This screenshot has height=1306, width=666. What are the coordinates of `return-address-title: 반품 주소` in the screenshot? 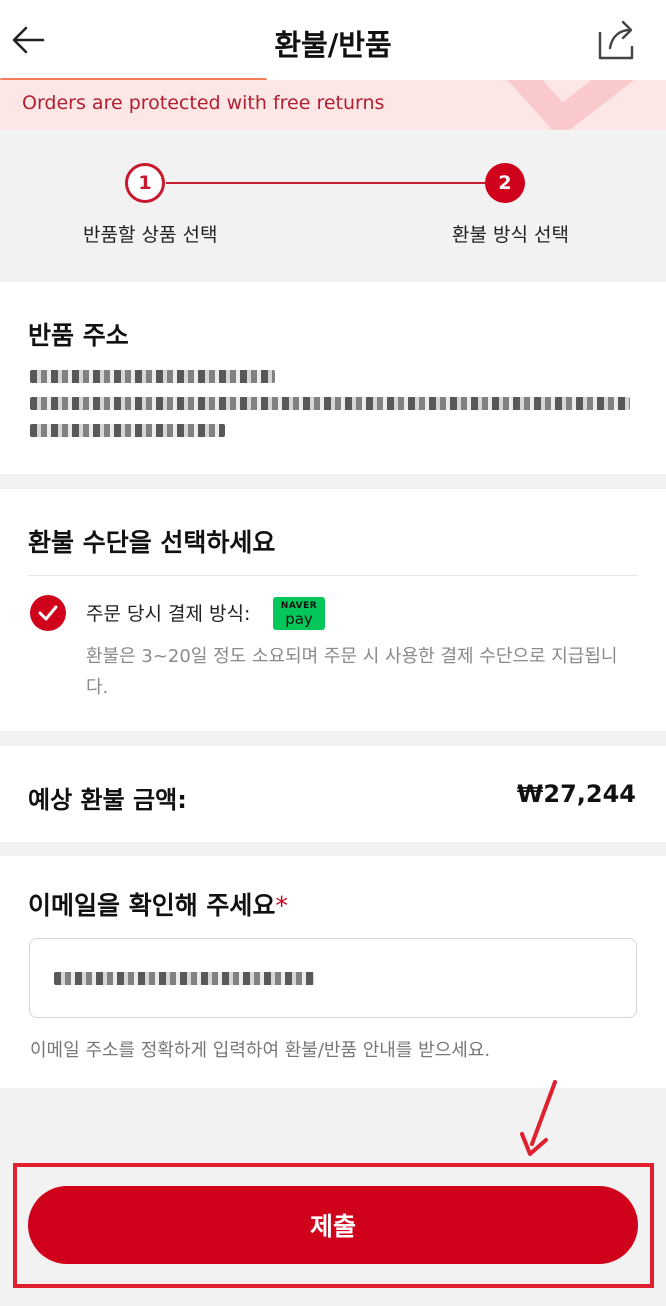 It's located at (78, 335).